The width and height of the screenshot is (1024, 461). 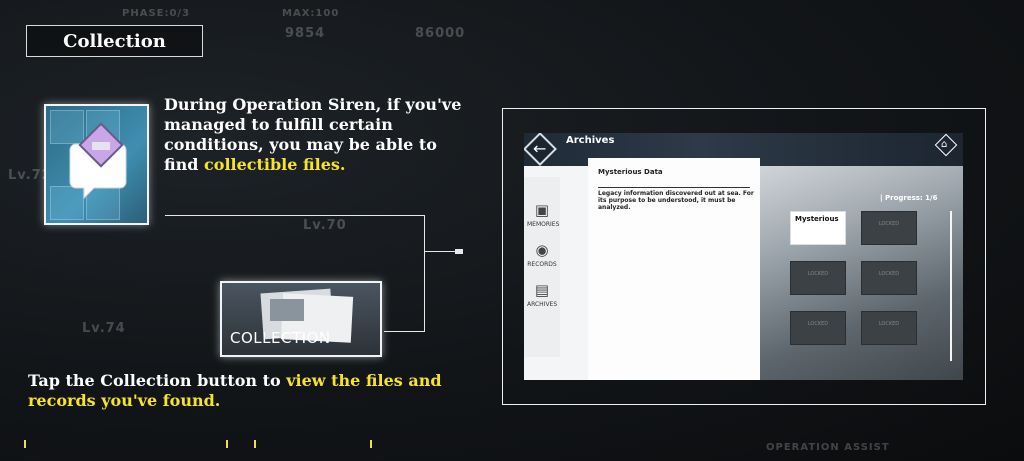 I want to click on resource-value-right: 86000, so click(x=440, y=33).